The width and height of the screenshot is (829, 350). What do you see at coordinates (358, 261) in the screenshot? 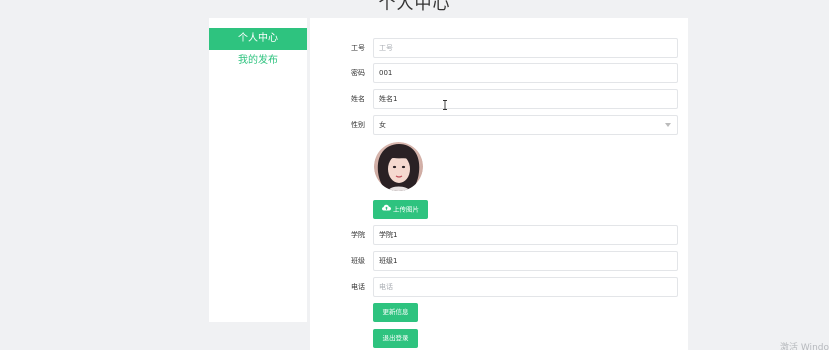
I see `class-label: 班级` at bounding box center [358, 261].